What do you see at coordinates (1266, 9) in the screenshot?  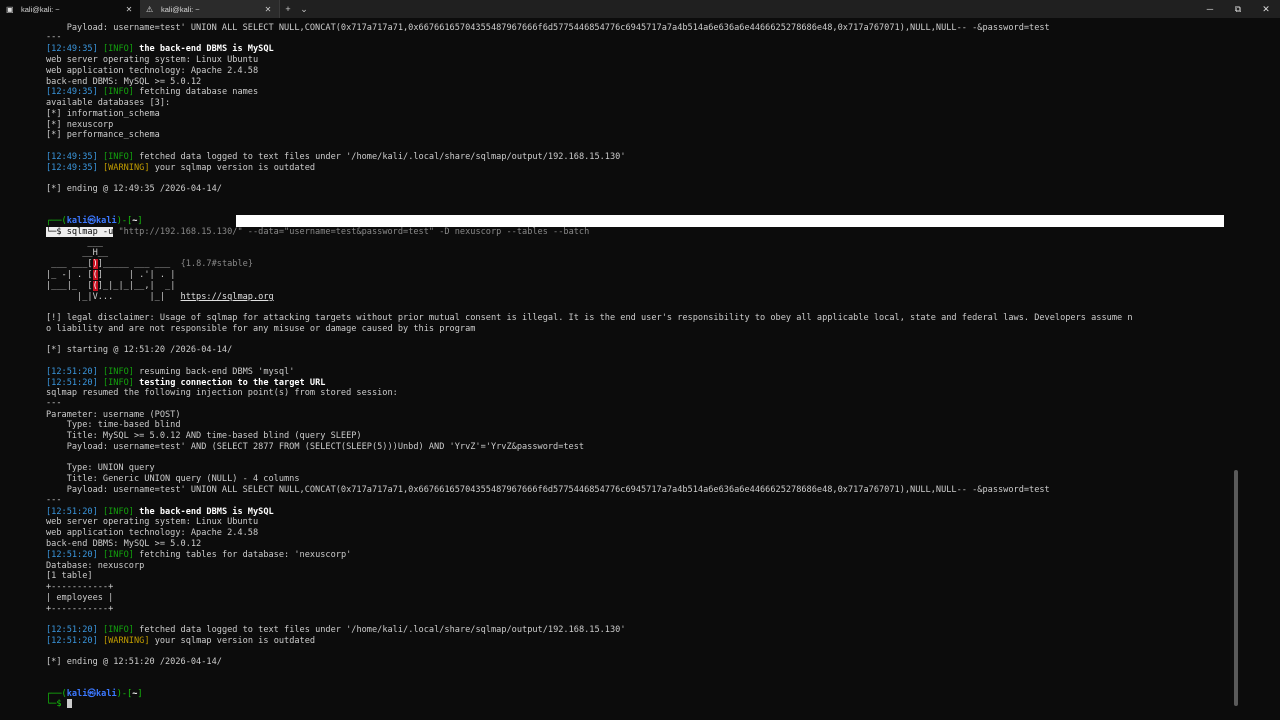 I see `close-window-button: ✕` at bounding box center [1266, 9].